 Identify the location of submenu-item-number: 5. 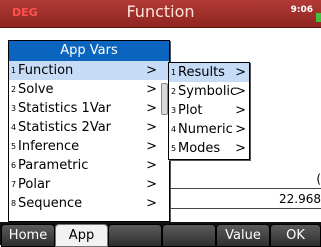
(174, 148).